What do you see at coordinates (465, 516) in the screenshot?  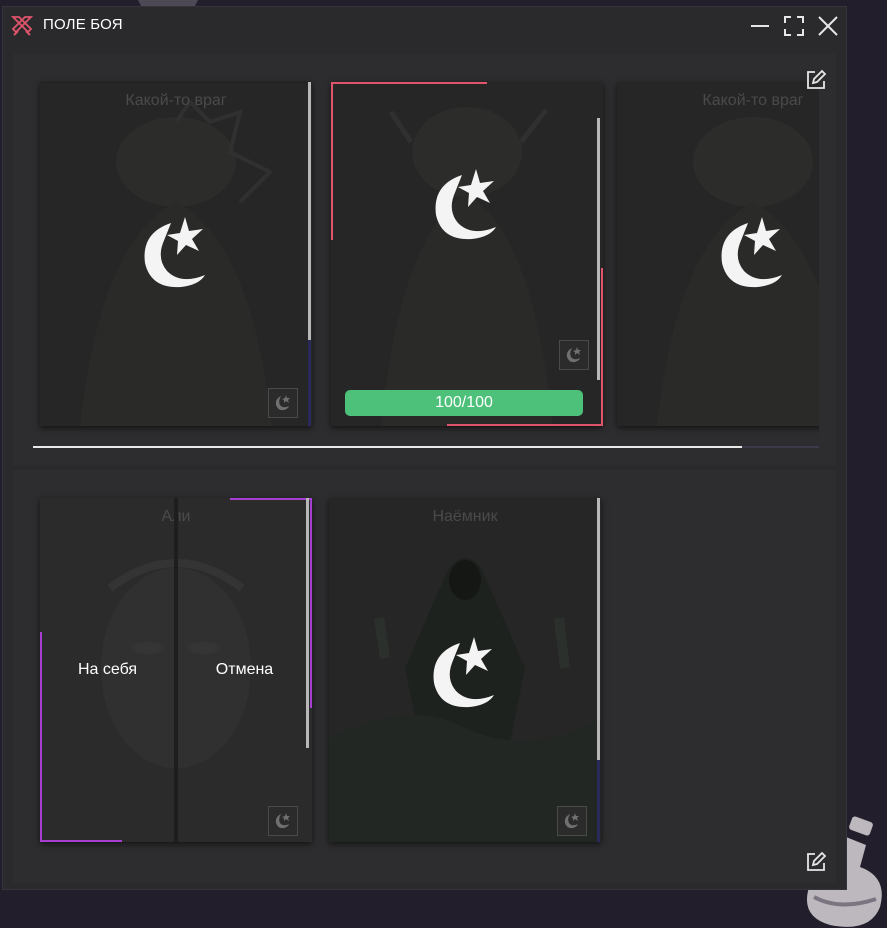 I see `ally-name: Наёмник` at bounding box center [465, 516].